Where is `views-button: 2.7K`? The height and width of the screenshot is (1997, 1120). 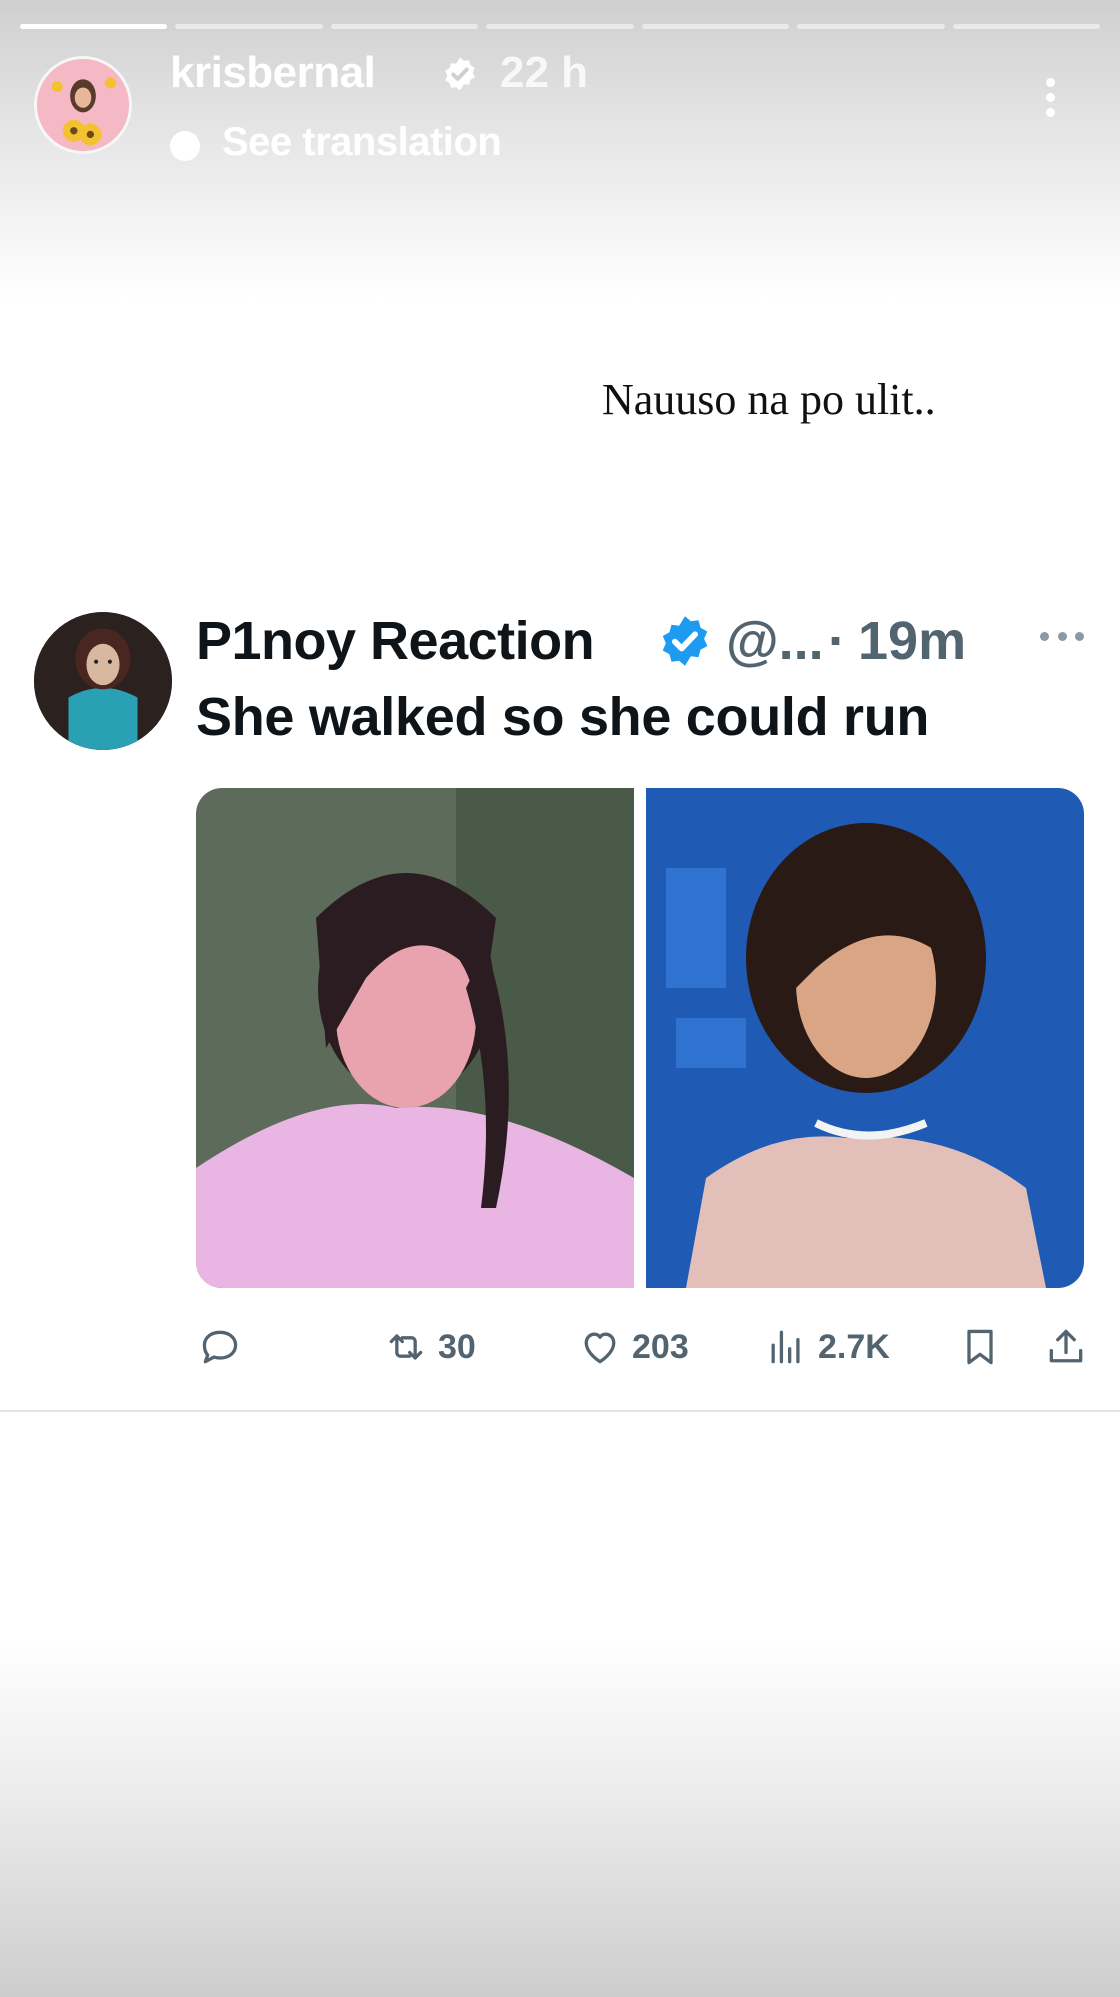
views-button: 2.7K is located at coordinates (827, 1347).